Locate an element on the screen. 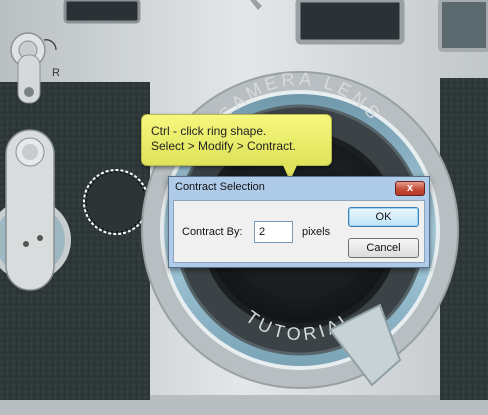 Image resolution: width=488 pixels, height=415 pixels. contract-by-input is located at coordinates (273, 232).